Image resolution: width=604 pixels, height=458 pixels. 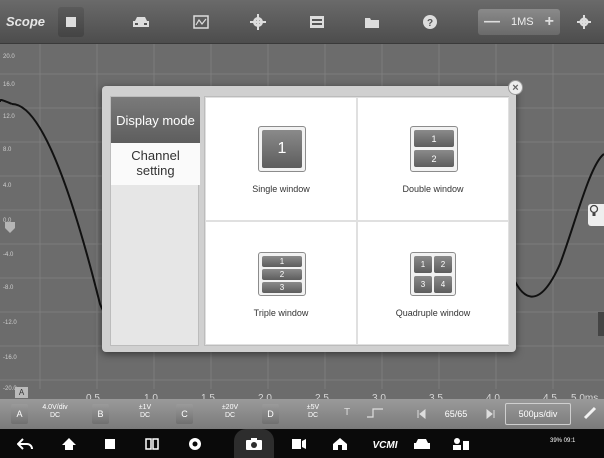 I want to click on single-window-option: 1 Single window, so click(x=281, y=159).